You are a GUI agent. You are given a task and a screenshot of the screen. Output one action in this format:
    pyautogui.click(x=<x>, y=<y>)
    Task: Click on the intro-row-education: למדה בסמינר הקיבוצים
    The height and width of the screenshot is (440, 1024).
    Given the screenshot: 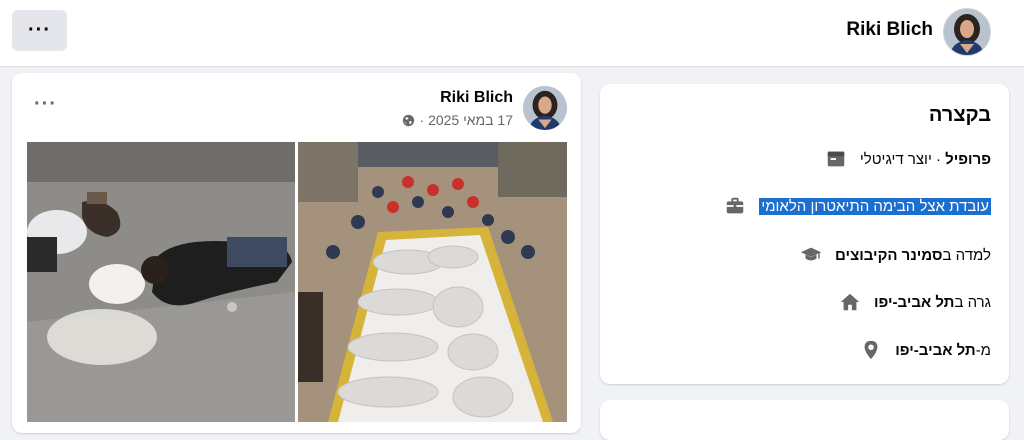 What is the action you would take?
    pyautogui.click(x=895, y=255)
    